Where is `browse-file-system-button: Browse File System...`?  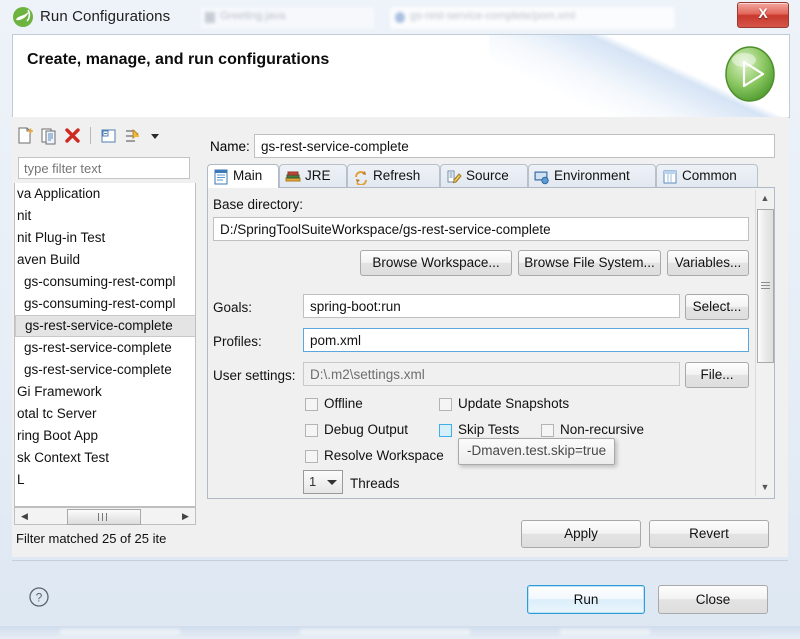
browse-file-system-button: Browse File System... is located at coordinates (589, 263).